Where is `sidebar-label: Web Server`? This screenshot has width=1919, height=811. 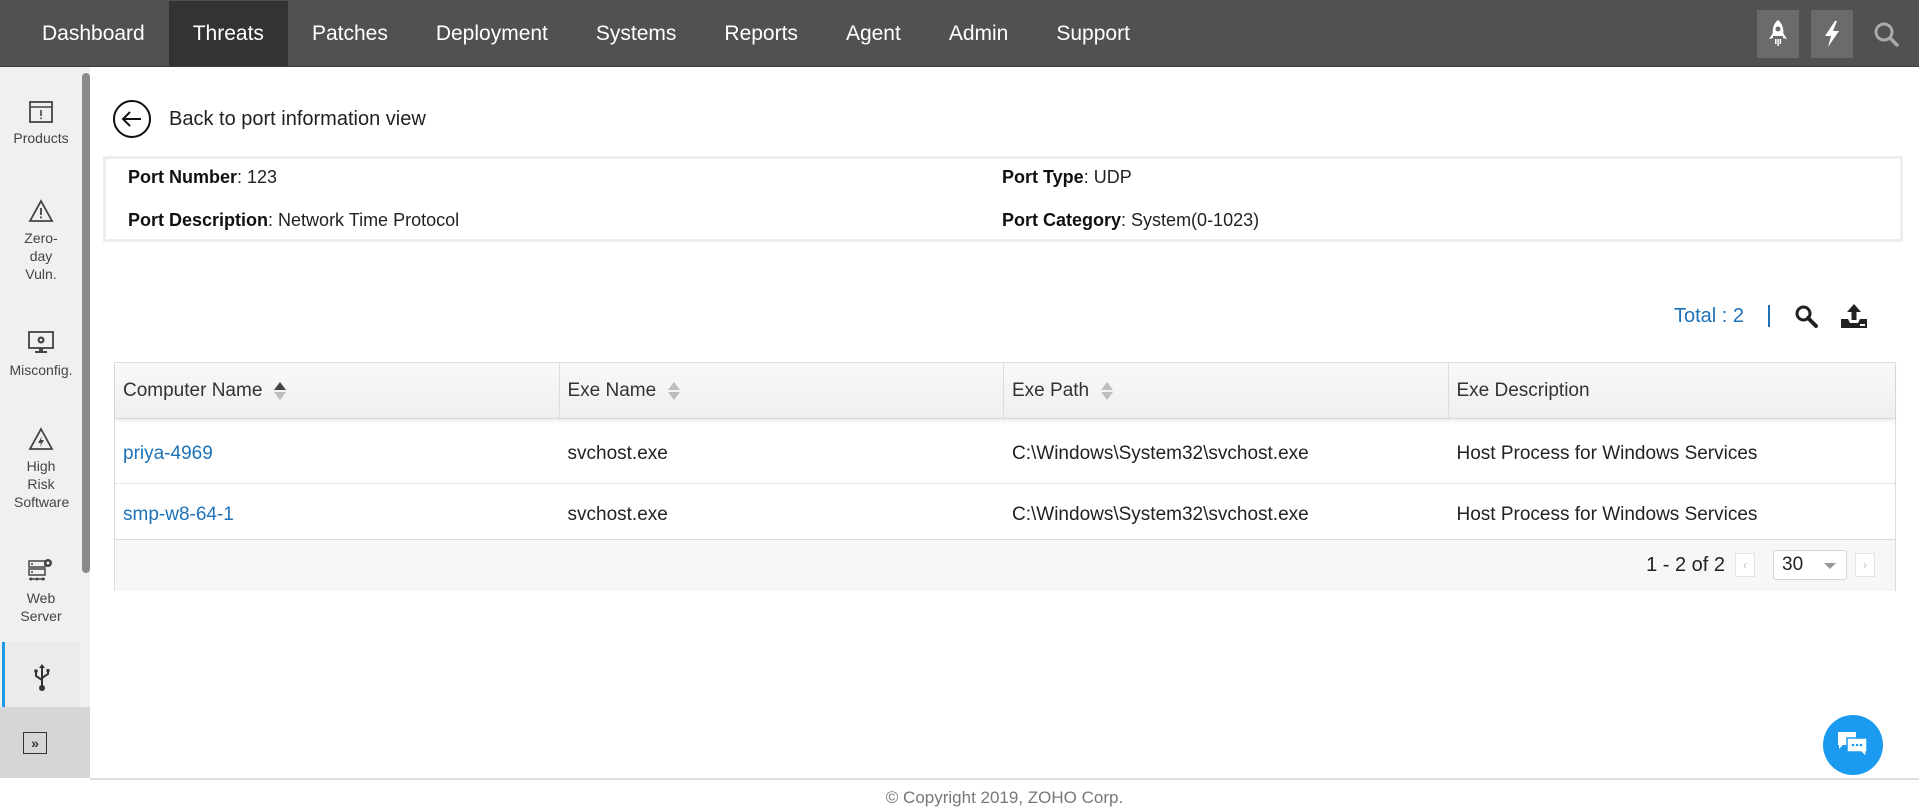 sidebar-label: Web Server is located at coordinates (41, 607).